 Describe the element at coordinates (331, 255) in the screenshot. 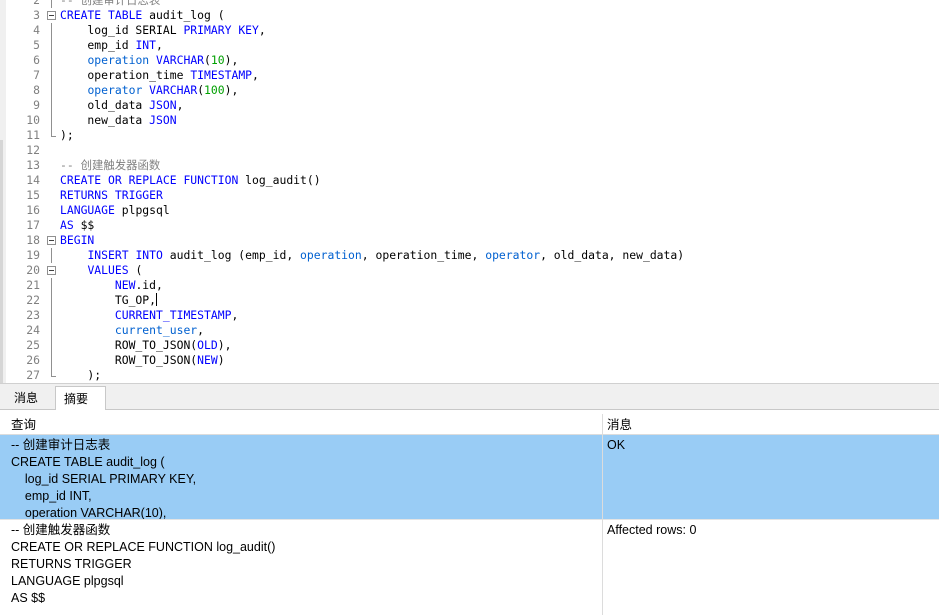

I see `code-token: operation` at that location.